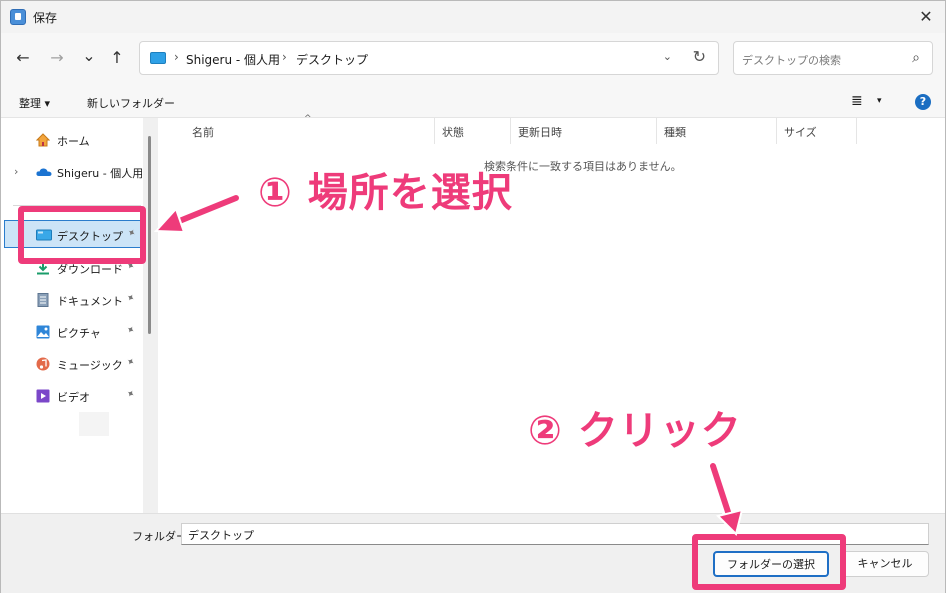 Image resolution: width=946 pixels, height=593 pixels. Describe the element at coordinates (453, 132) in the screenshot. I see `column-header-status: 状態` at that location.